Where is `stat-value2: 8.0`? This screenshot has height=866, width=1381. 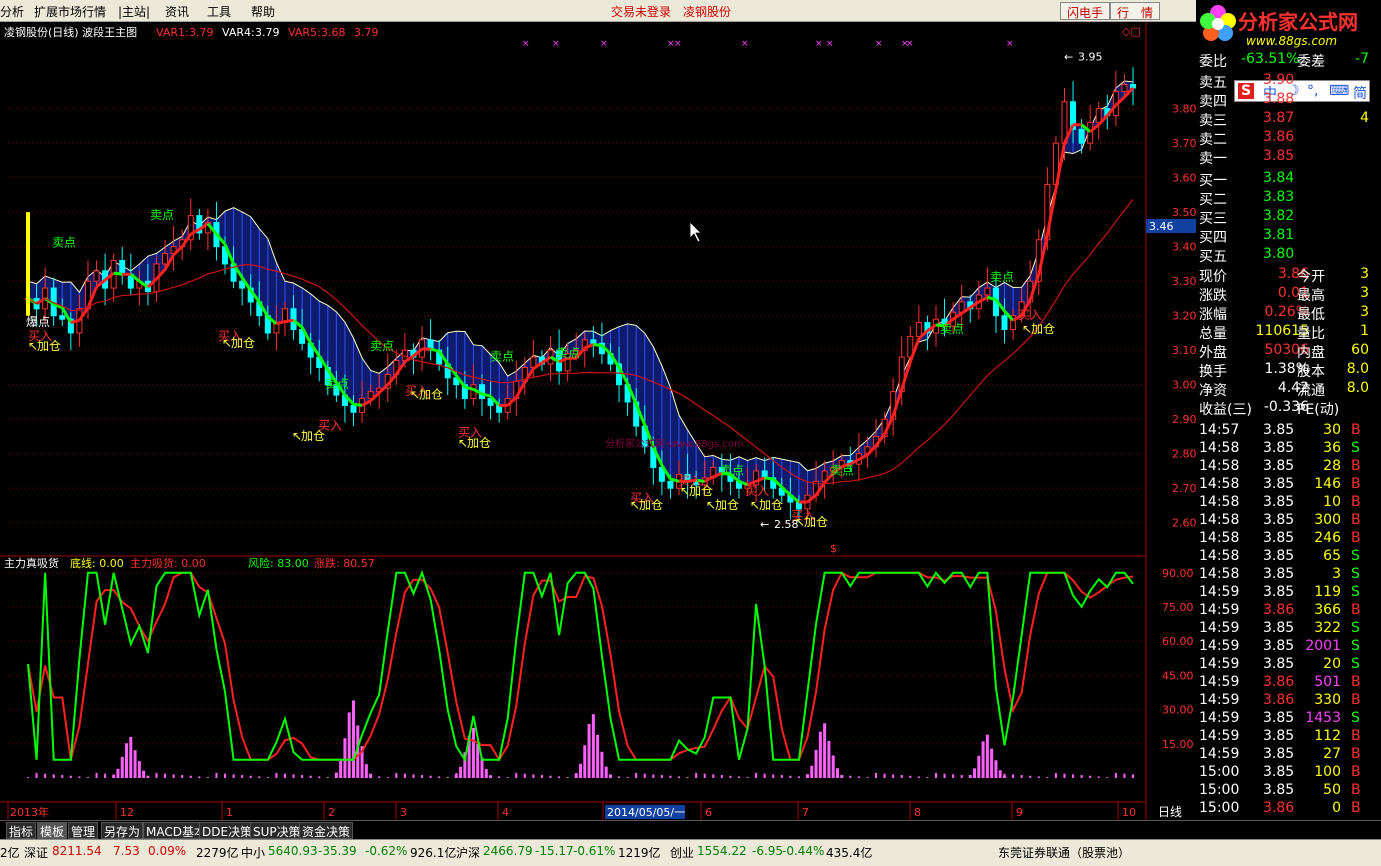 stat-value2: 8.0 is located at coordinates (1357, 388).